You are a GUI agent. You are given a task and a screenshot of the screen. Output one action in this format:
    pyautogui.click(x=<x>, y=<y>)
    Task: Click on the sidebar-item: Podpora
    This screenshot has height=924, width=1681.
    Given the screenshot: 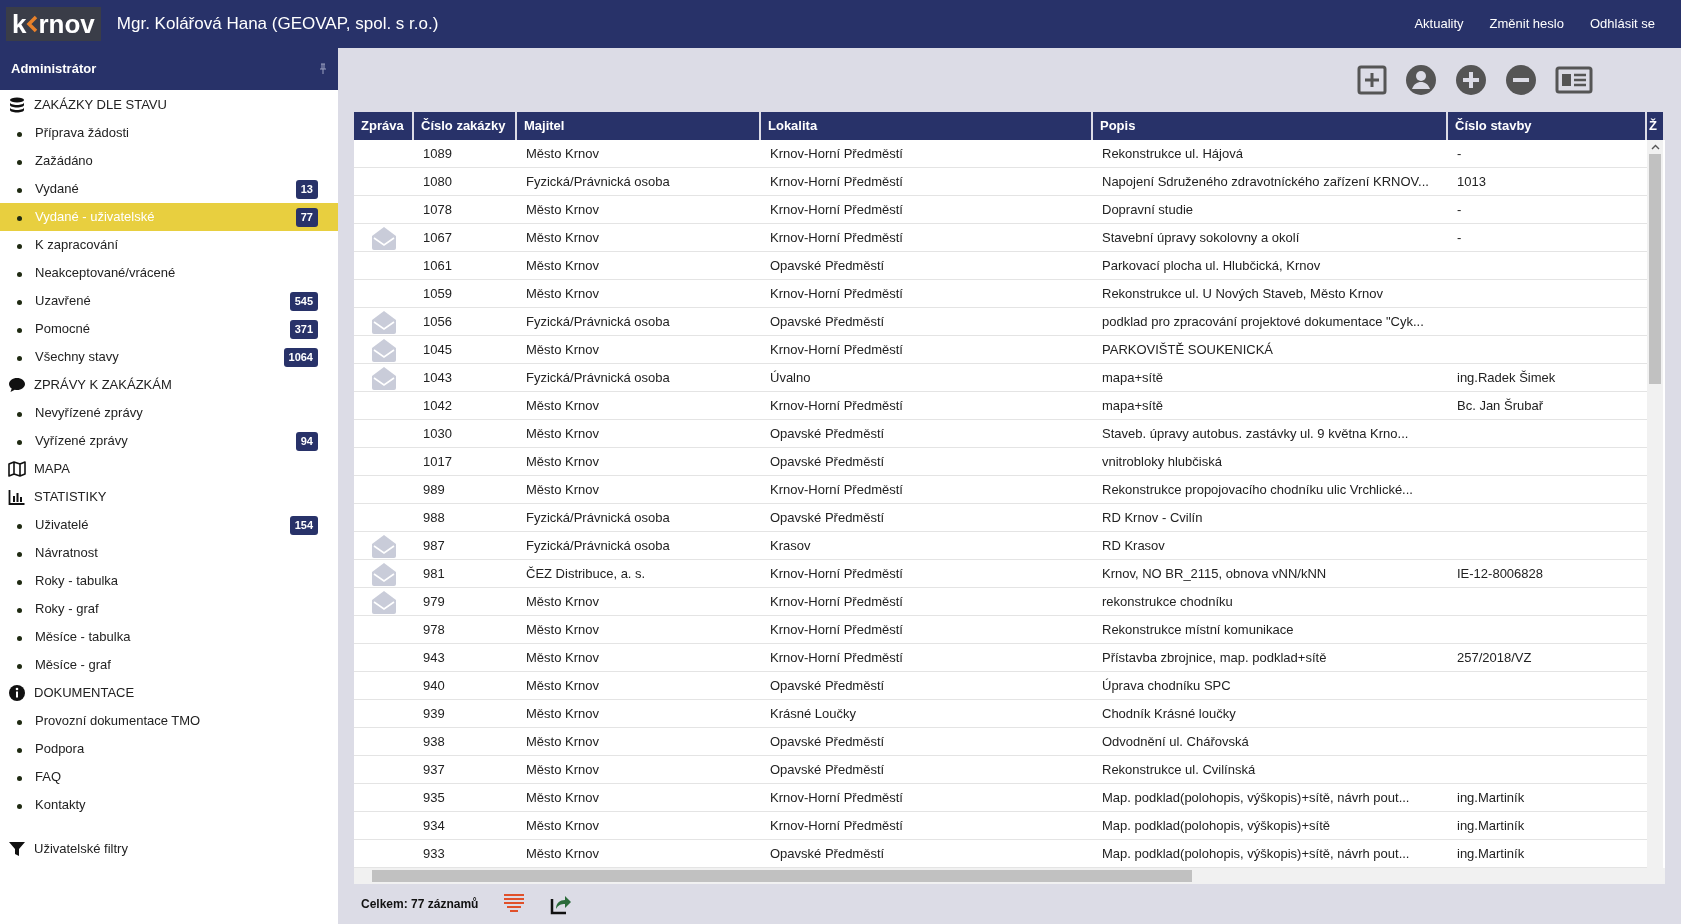 What is the action you would take?
    pyautogui.click(x=169, y=749)
    